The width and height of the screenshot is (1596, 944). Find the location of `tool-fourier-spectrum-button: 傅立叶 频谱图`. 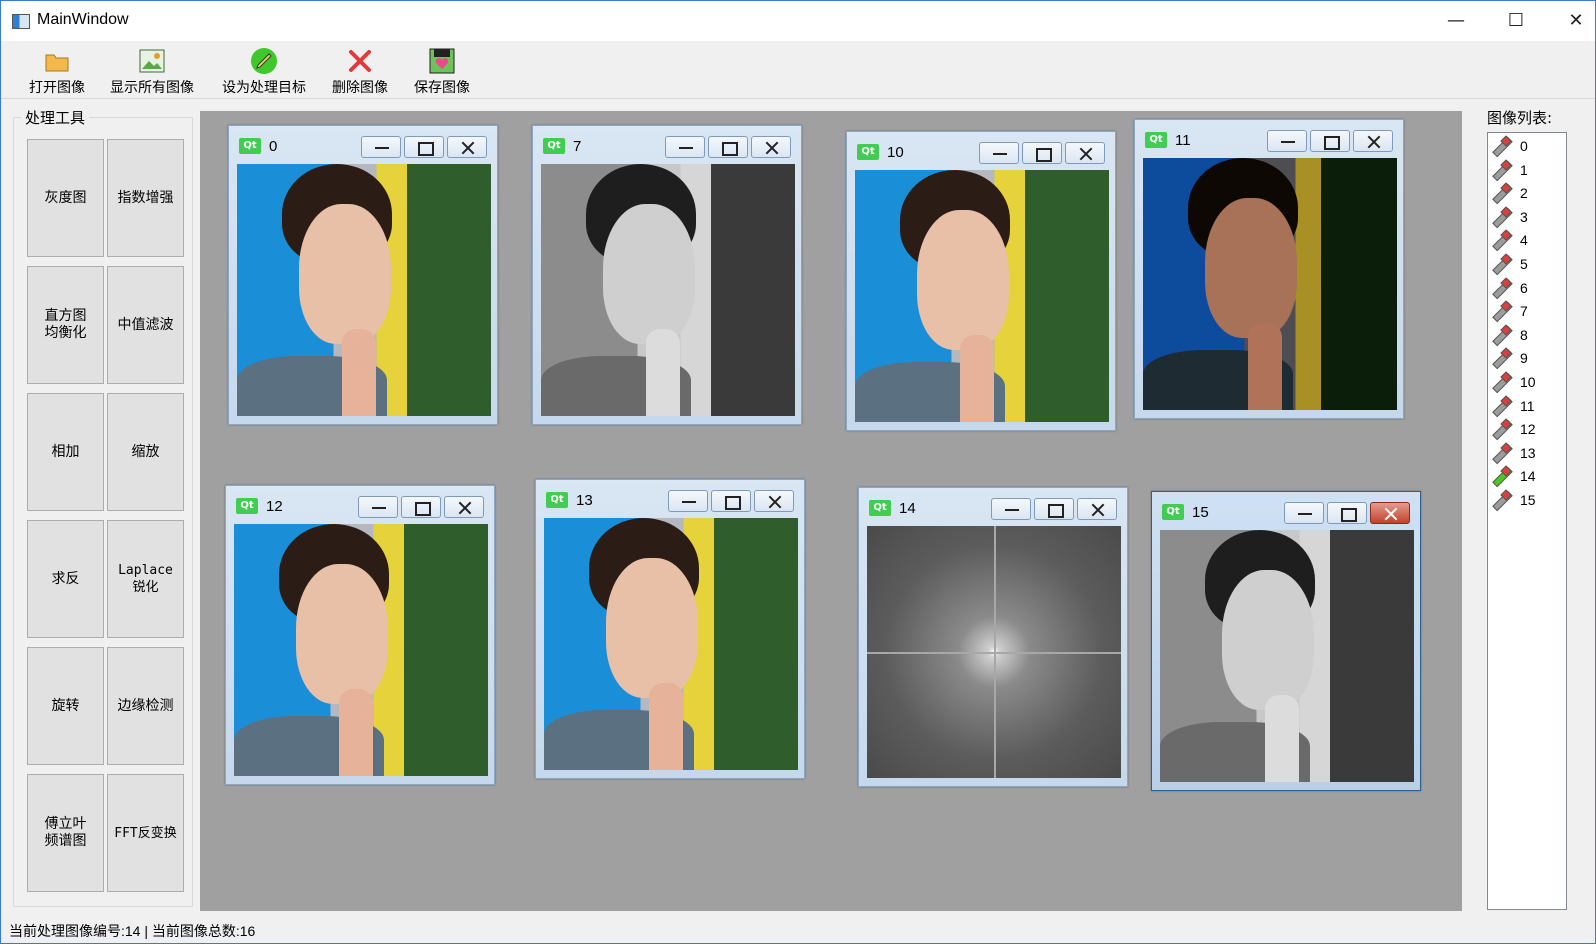

tool-fourier-spectrum-button: 傅立叶 频谱图 is located at coordinates (65, 833).